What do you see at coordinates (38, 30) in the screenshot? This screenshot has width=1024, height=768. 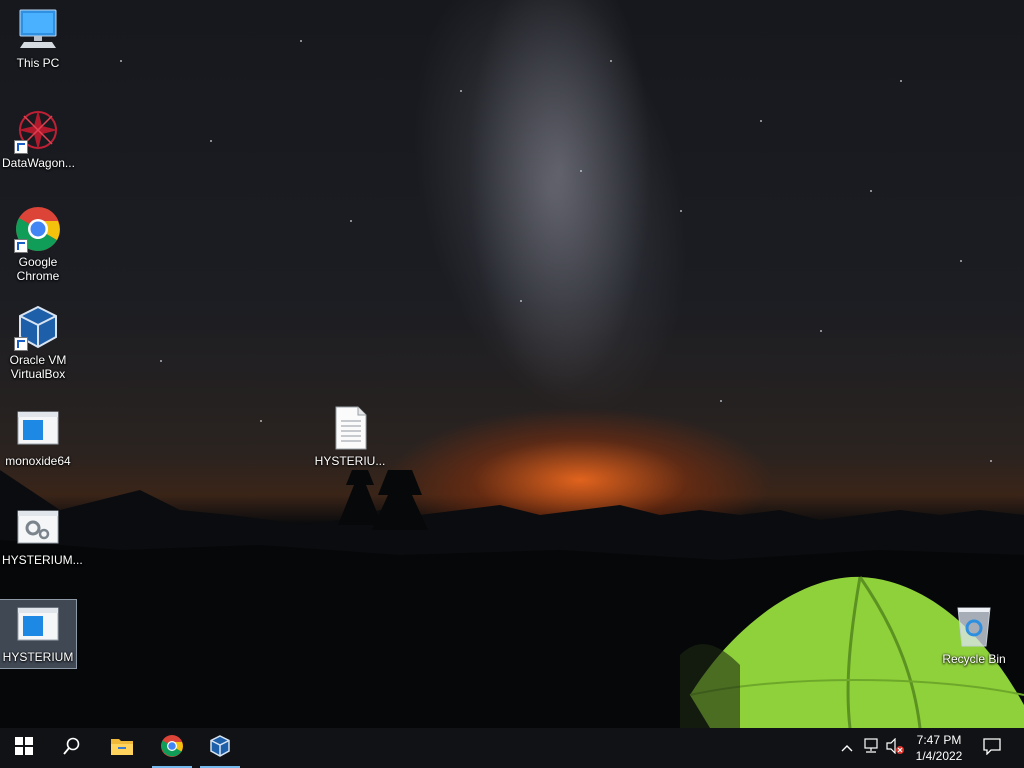 I see `computer-icon` at bounding box center [38, 30].